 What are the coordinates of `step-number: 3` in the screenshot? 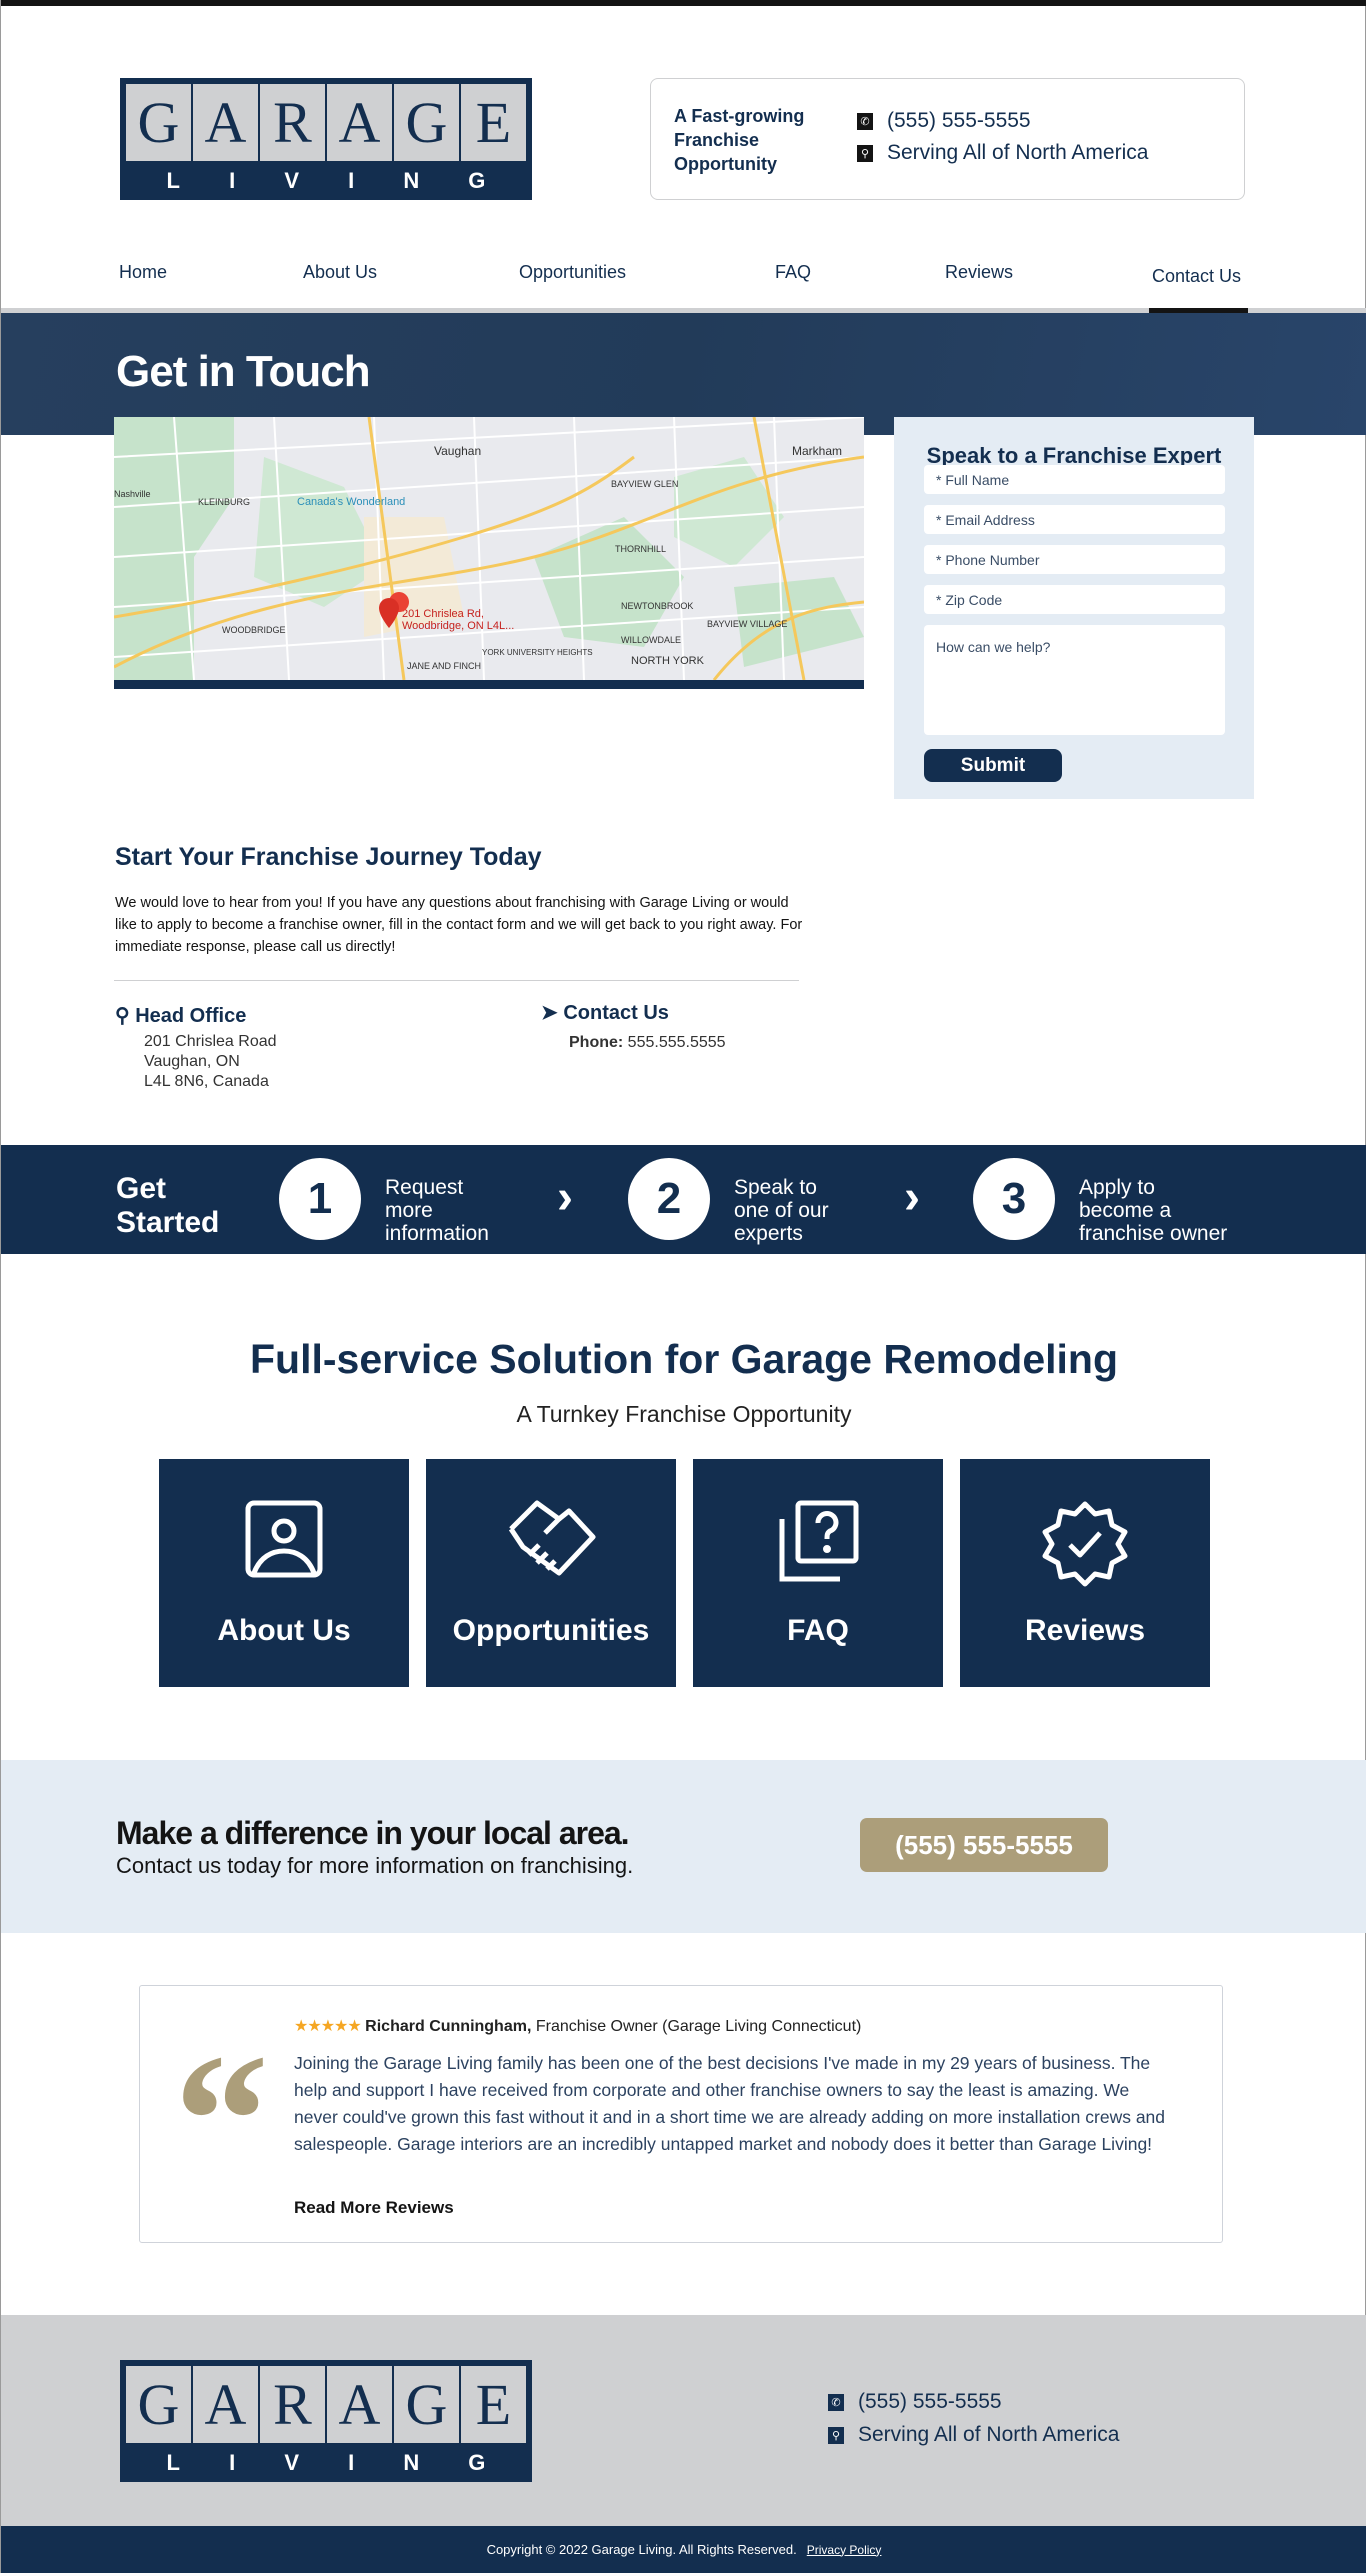 It's located at (1014, 1199).